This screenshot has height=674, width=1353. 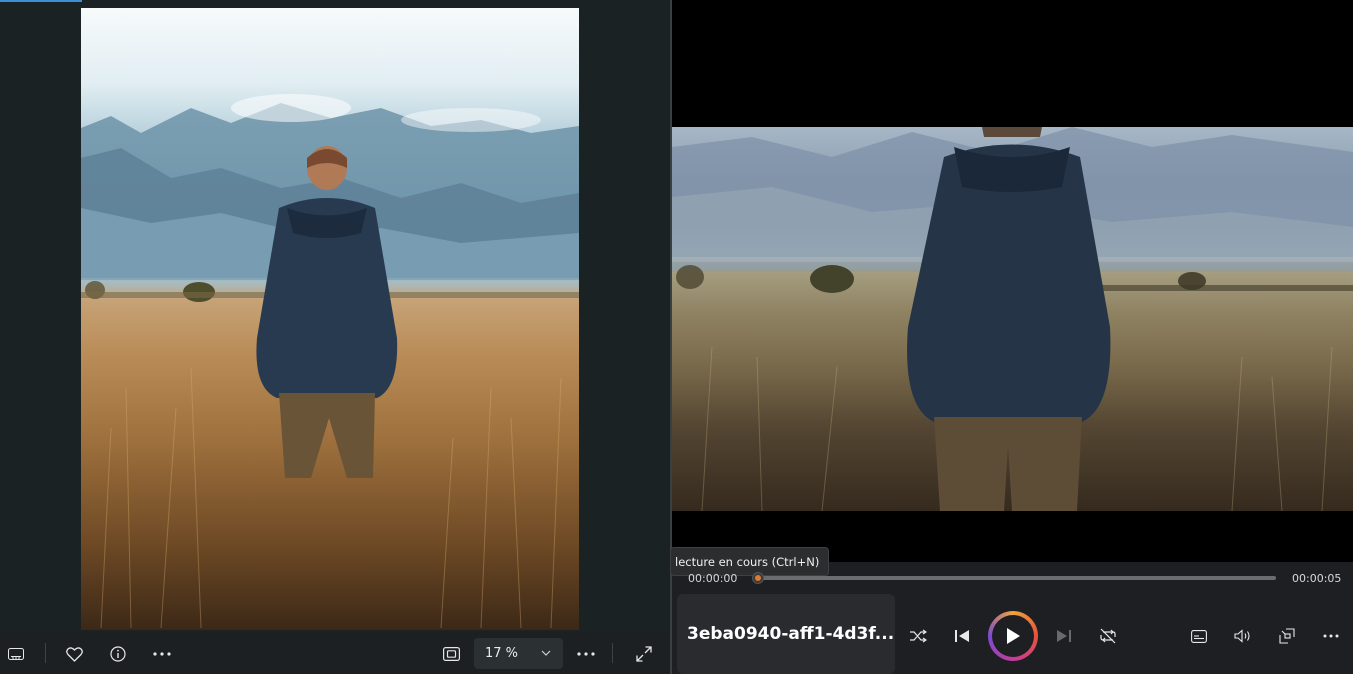 I want to click on time-total: 00:00:05, so click(x=1317, y=578).